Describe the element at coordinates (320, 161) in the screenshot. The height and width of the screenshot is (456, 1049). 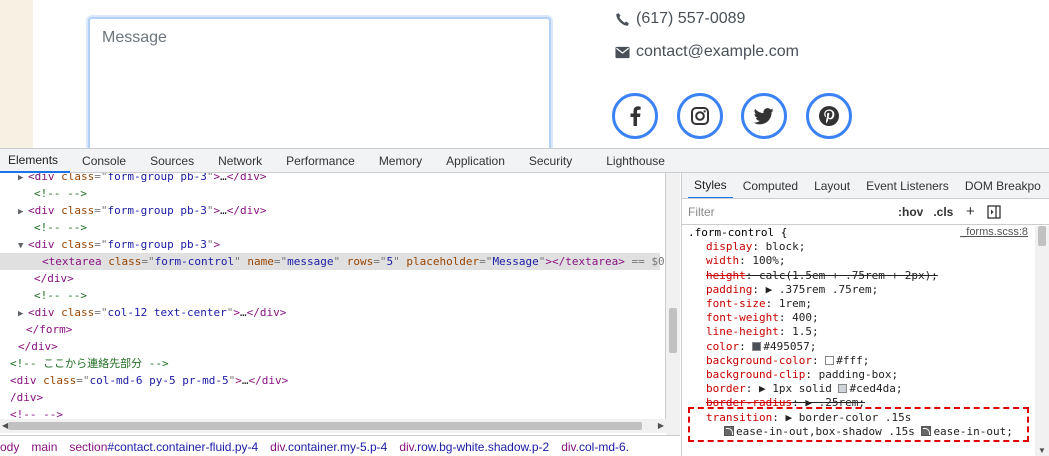
I see `tab-performance: Performance` at that location.